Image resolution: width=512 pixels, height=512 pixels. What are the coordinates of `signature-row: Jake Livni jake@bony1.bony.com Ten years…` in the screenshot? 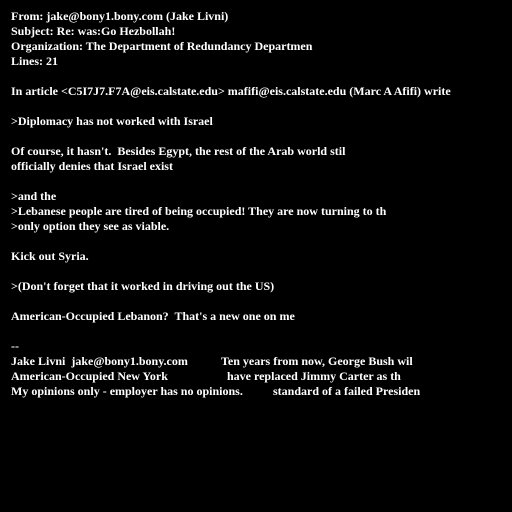 It's located at (258, 361).